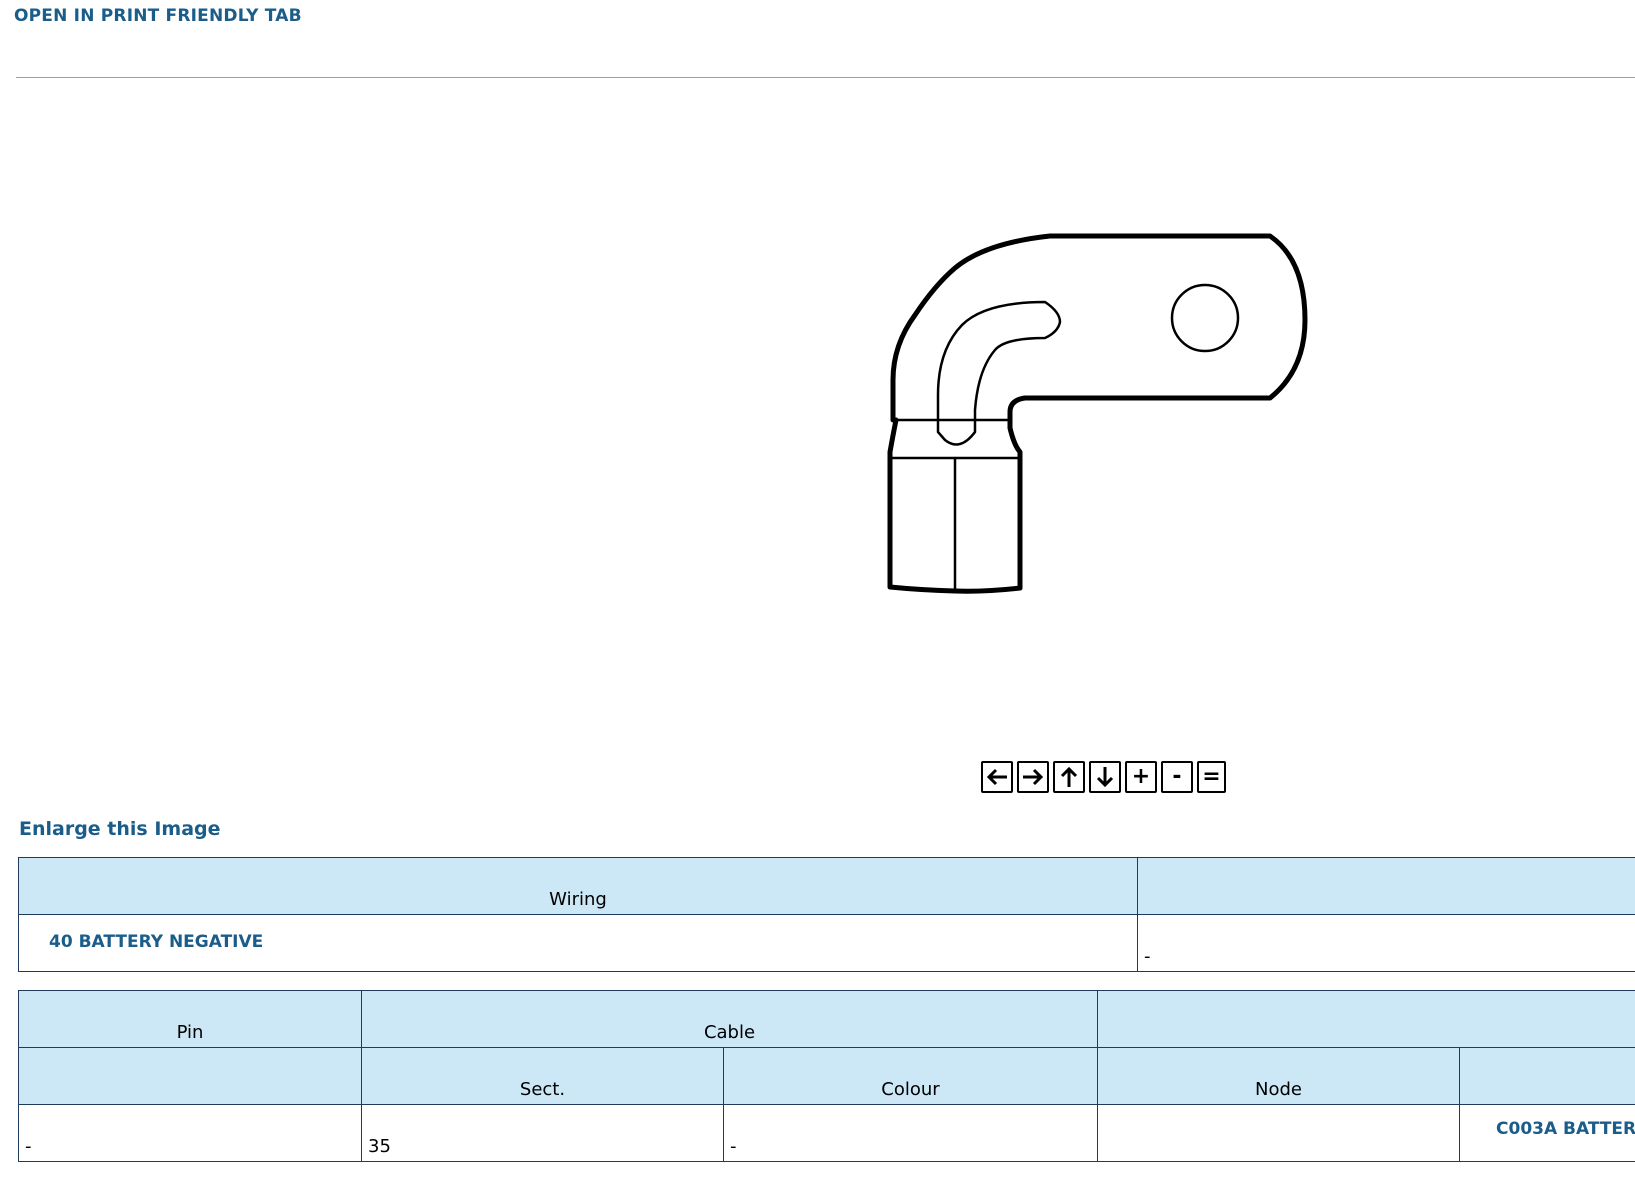 This screenshot has height=1201, width=1635. What do you see at coordinates (1386, 943) in the screenshot?
I see `wiring-right-cell: -` at bounding box center [1386, 943].